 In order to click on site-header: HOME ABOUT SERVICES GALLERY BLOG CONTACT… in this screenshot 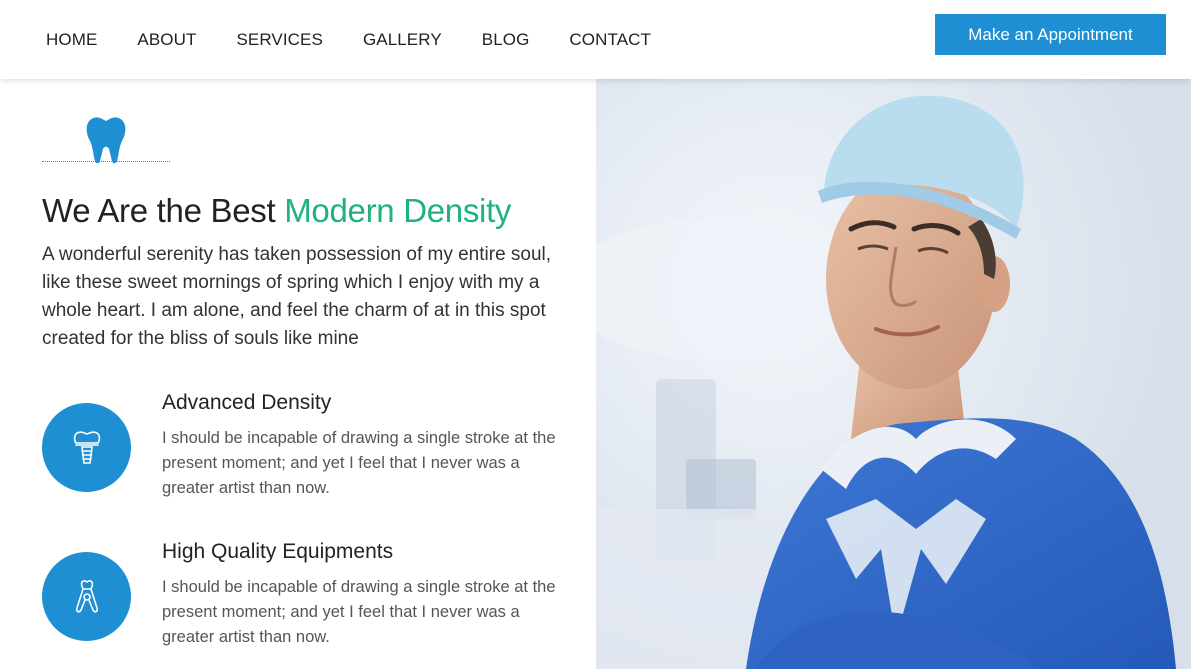, I will do `click(595, 39)`.